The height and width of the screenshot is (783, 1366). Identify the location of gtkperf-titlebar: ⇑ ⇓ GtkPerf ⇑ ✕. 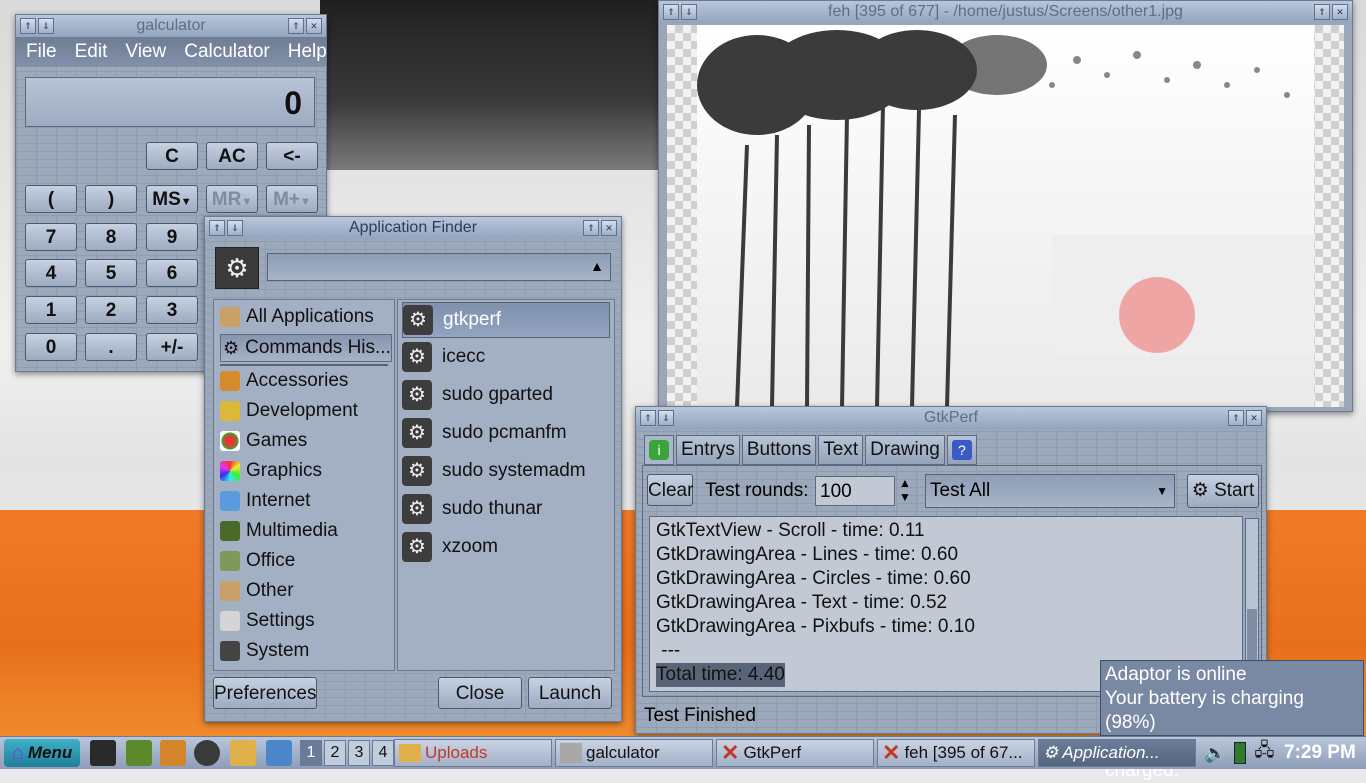
(951, 418).